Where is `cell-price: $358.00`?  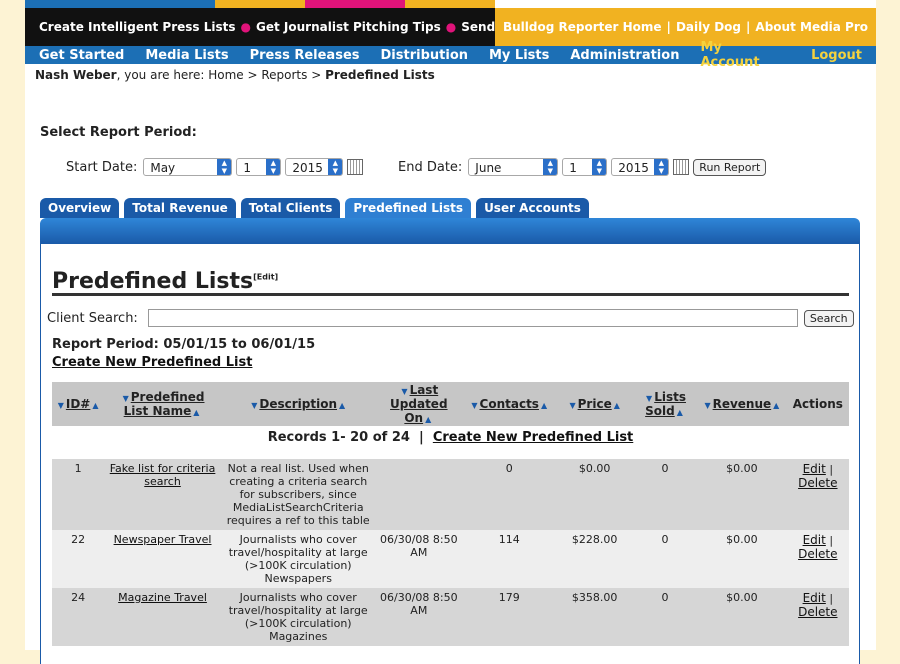
cell-price: $358.00 is located at coordinates (594, 597).